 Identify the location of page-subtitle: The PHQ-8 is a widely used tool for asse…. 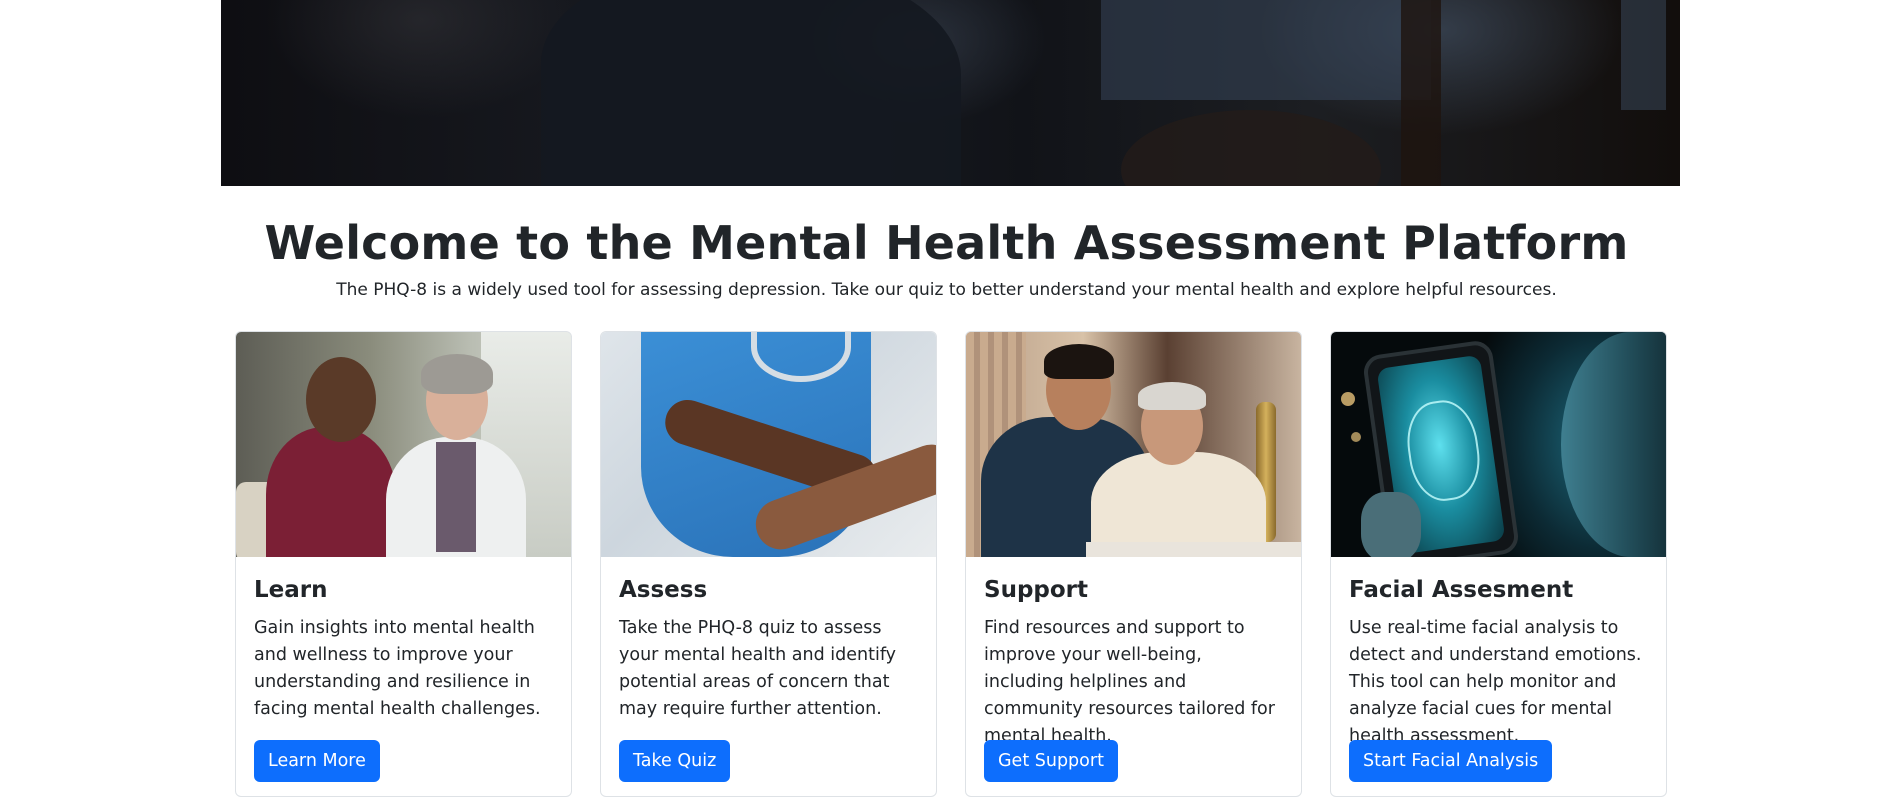
(946, 290).